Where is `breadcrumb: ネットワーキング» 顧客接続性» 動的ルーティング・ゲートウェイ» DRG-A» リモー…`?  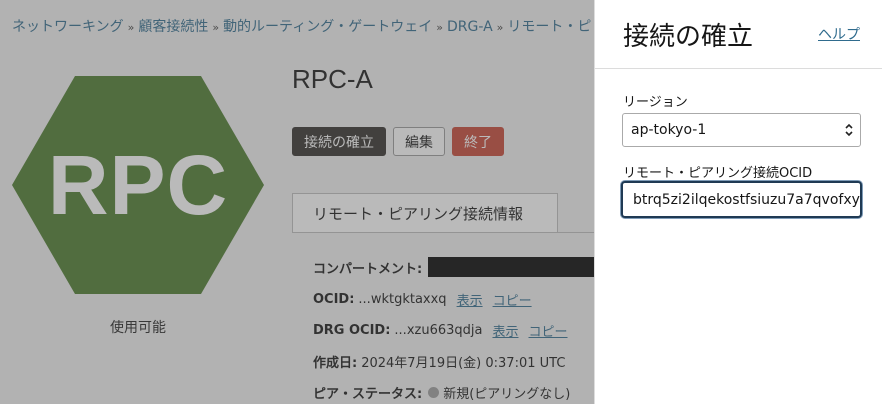 breadcrumb: ネットワーキング» 顧客接続性» 動的ルーティング・ゲートウェイ» DRG-A» リモー… is located at coordinates (301, 26).